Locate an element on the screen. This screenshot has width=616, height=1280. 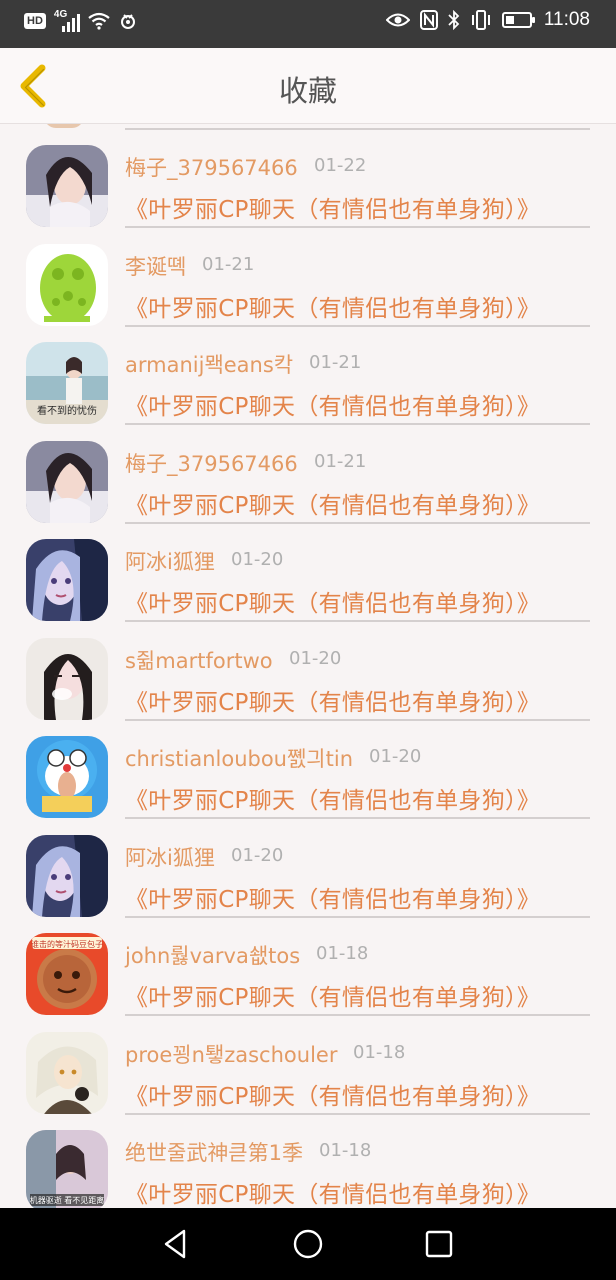
avatar-image: 谁击的等汁码豆包子 is located at coordinates (67, 974).